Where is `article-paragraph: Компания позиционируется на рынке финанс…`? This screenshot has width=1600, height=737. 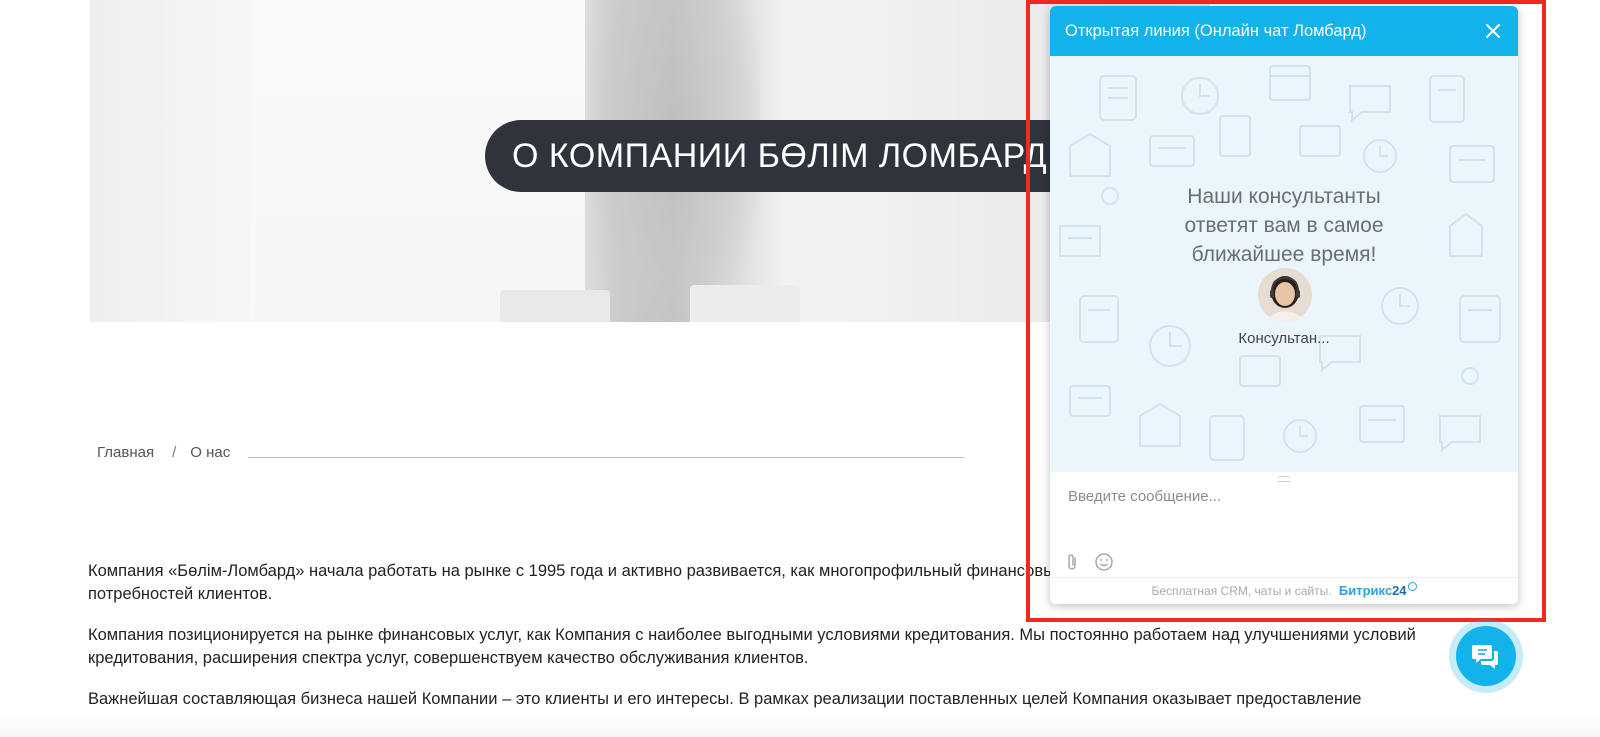
article-paragraph: Компания позиционируется на рынке финанс… is located at coordinates (752, 646).